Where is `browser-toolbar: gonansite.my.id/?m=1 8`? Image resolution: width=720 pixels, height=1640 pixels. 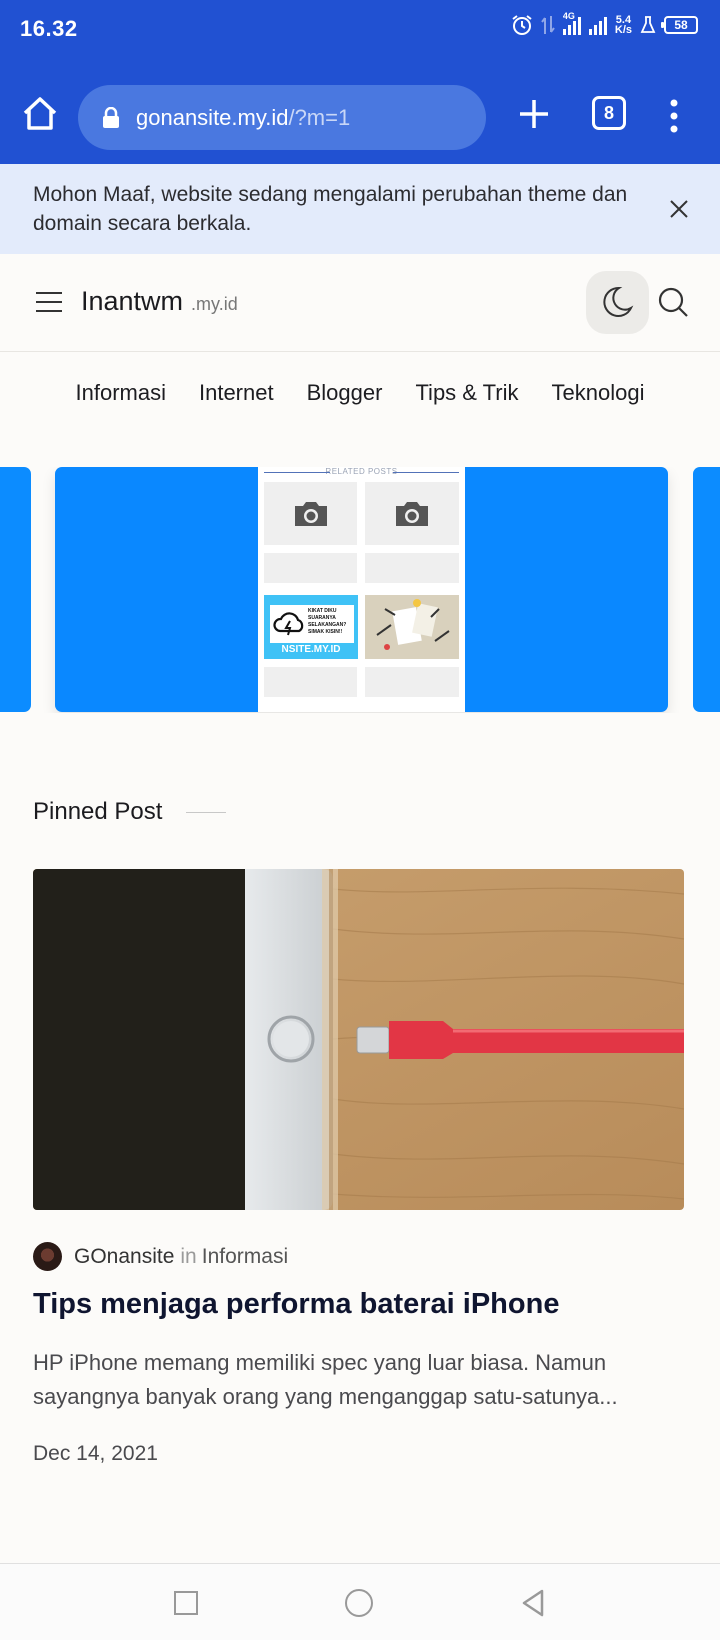 browser-toolbar: gonansite.my.id/?m=1 8 is located at coordinates (360, 112).